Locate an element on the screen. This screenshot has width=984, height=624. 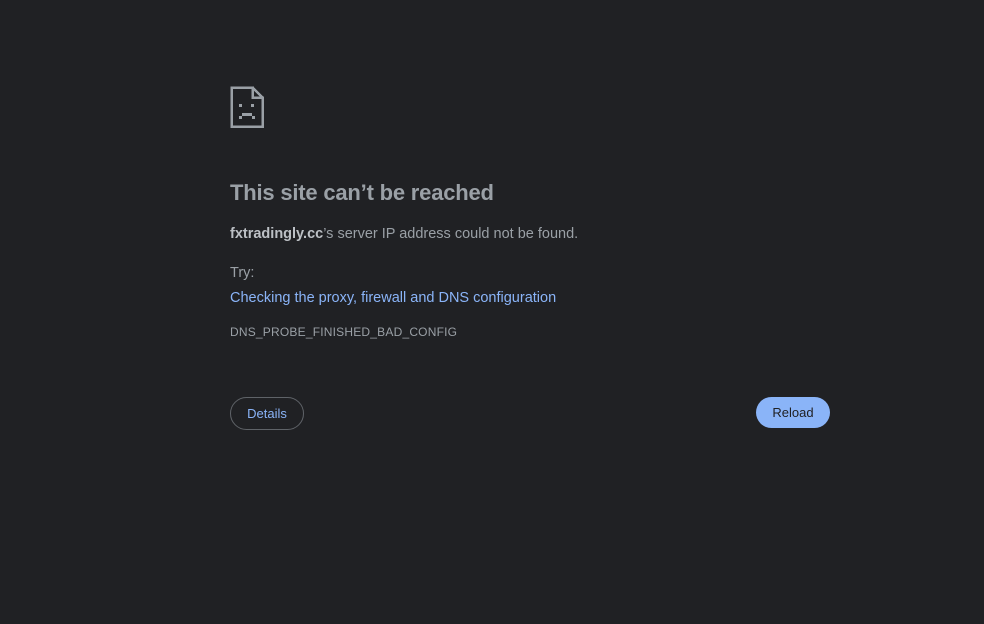
details-button: Details is located at coordinates (267, 413).